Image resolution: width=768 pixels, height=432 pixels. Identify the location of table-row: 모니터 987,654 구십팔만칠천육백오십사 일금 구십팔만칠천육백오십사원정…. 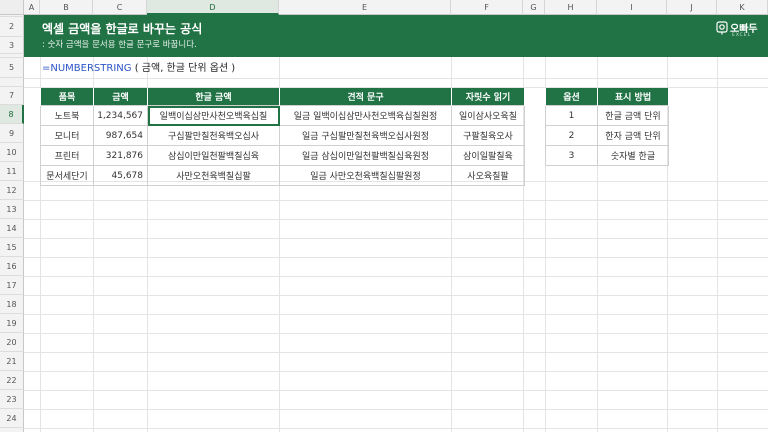
(282, 135).